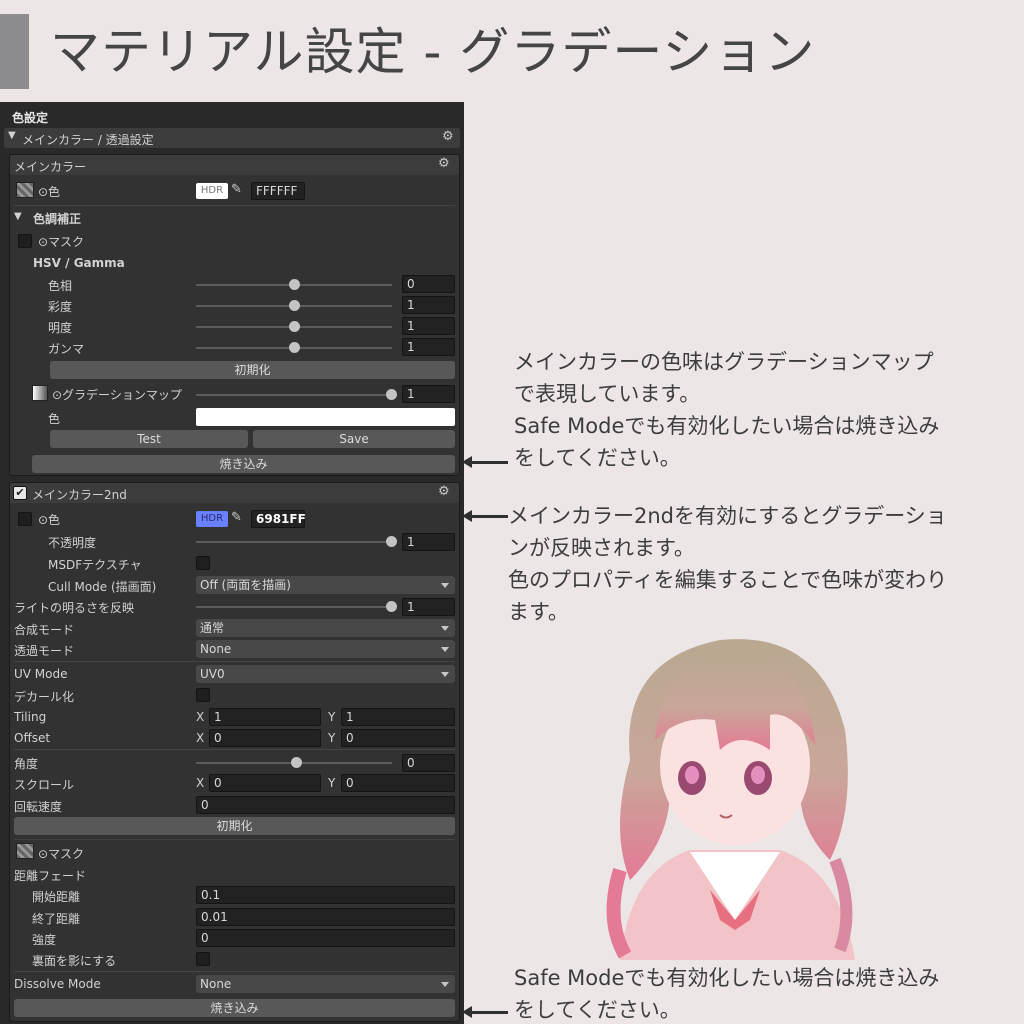 This screenshot has width=1024, height=1024. Describe the element at coordinates (203, 695) in the screenshot. I see `decal-checkbox` at that location.